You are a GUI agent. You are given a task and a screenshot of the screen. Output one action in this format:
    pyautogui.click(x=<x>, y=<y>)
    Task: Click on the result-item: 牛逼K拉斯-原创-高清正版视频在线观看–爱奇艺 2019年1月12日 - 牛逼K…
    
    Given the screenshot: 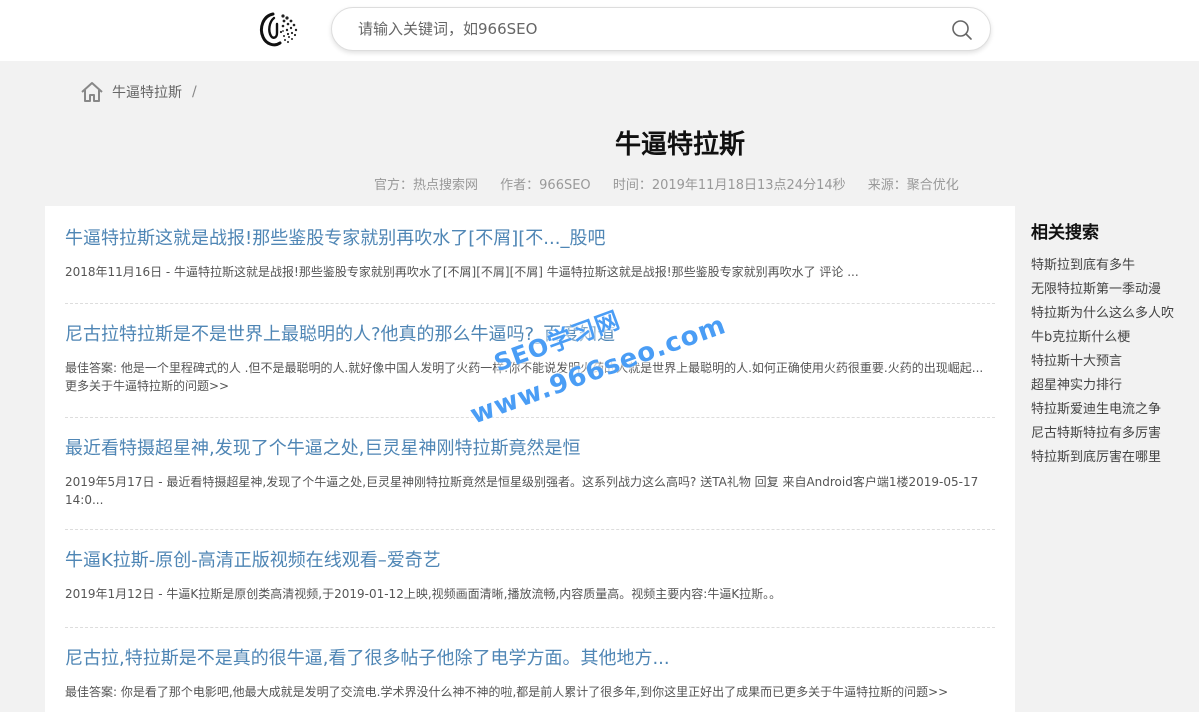 What is the action you would take?
    pyautogui.click(x=530, y=574)
    